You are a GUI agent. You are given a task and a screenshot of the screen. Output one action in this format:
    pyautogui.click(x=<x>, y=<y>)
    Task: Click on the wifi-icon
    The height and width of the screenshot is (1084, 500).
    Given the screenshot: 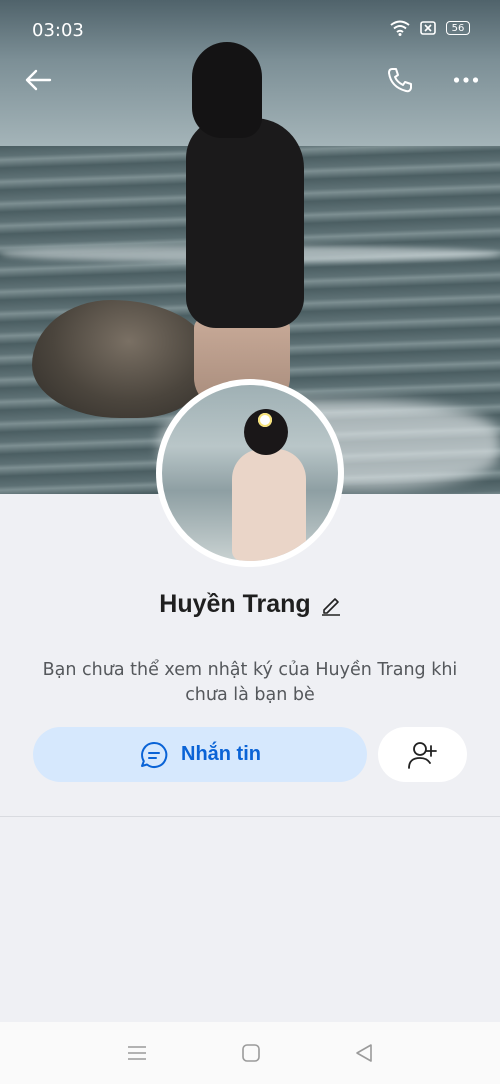 What is the action you would take?
    pyautogui.click(x=400, y=28)
    